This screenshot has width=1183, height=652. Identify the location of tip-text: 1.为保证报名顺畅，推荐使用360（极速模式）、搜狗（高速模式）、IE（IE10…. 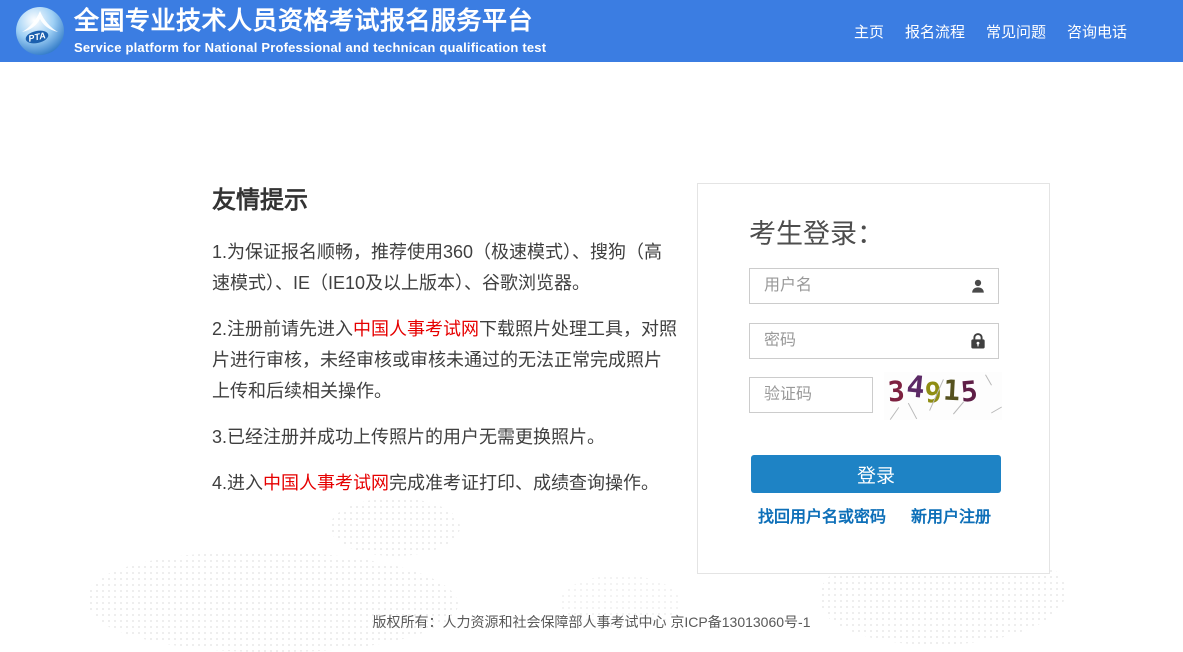
(437, 267).